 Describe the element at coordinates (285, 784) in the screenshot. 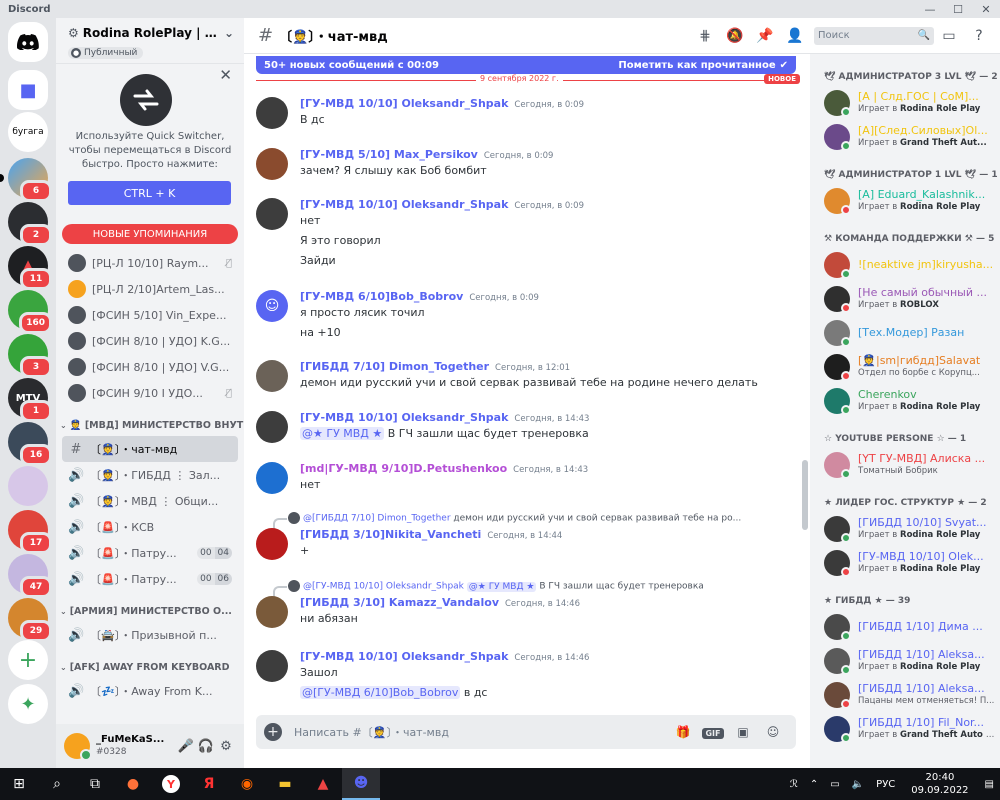

I see `file-explorer-icon: ▬` at that location.